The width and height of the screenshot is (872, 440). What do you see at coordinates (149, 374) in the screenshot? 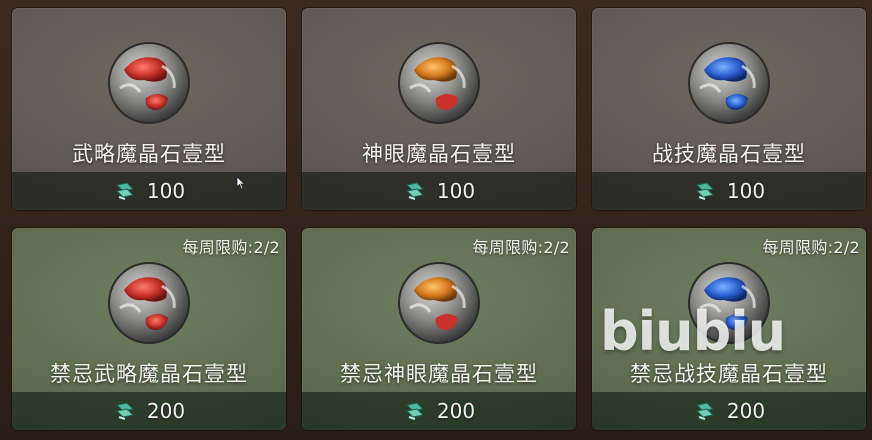
I see `item-name: 禁忌武略魔晶石壹型` at bounding box center [149, 374].